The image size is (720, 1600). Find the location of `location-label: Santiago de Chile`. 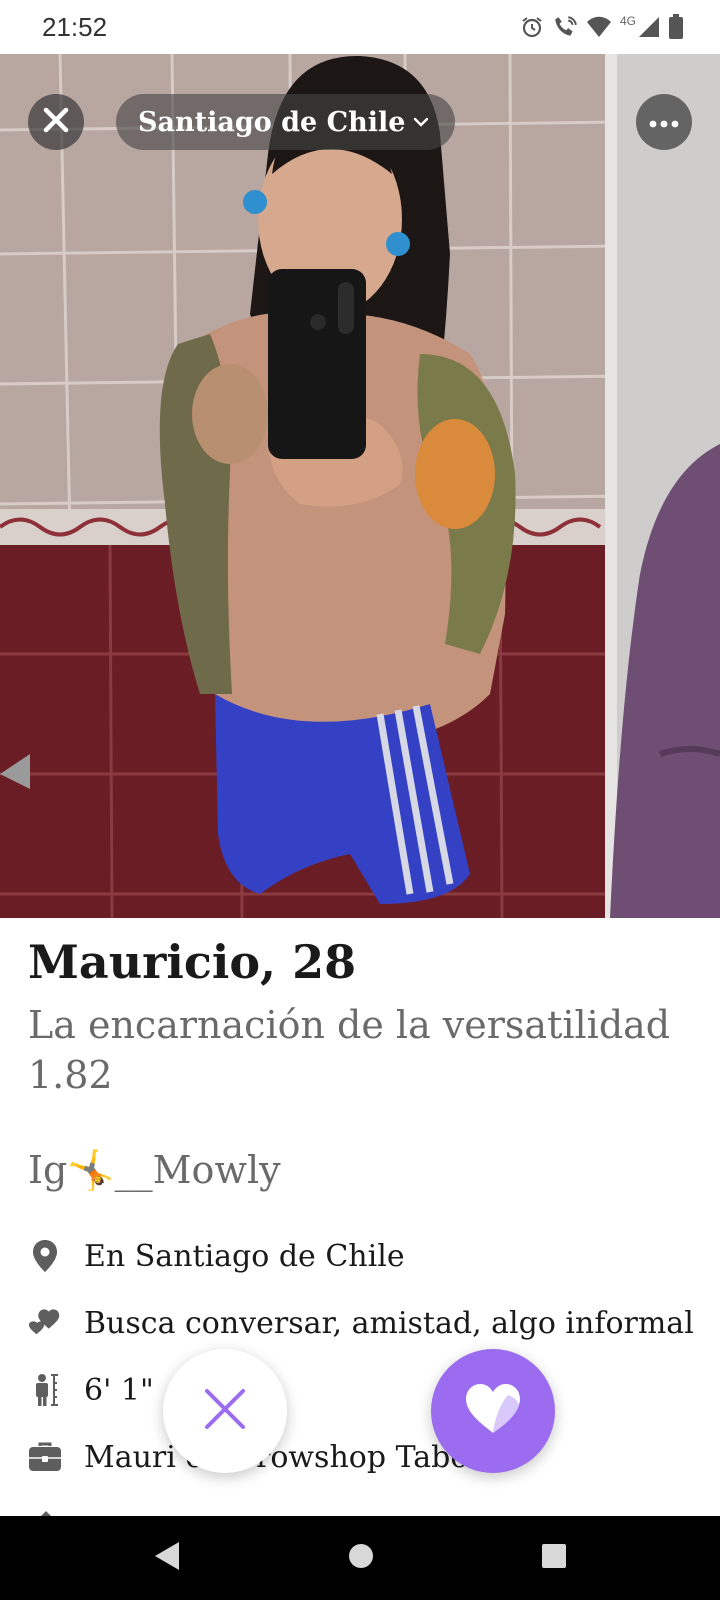

location-label: Santiago de Chile is located at coordinates (272, 122).